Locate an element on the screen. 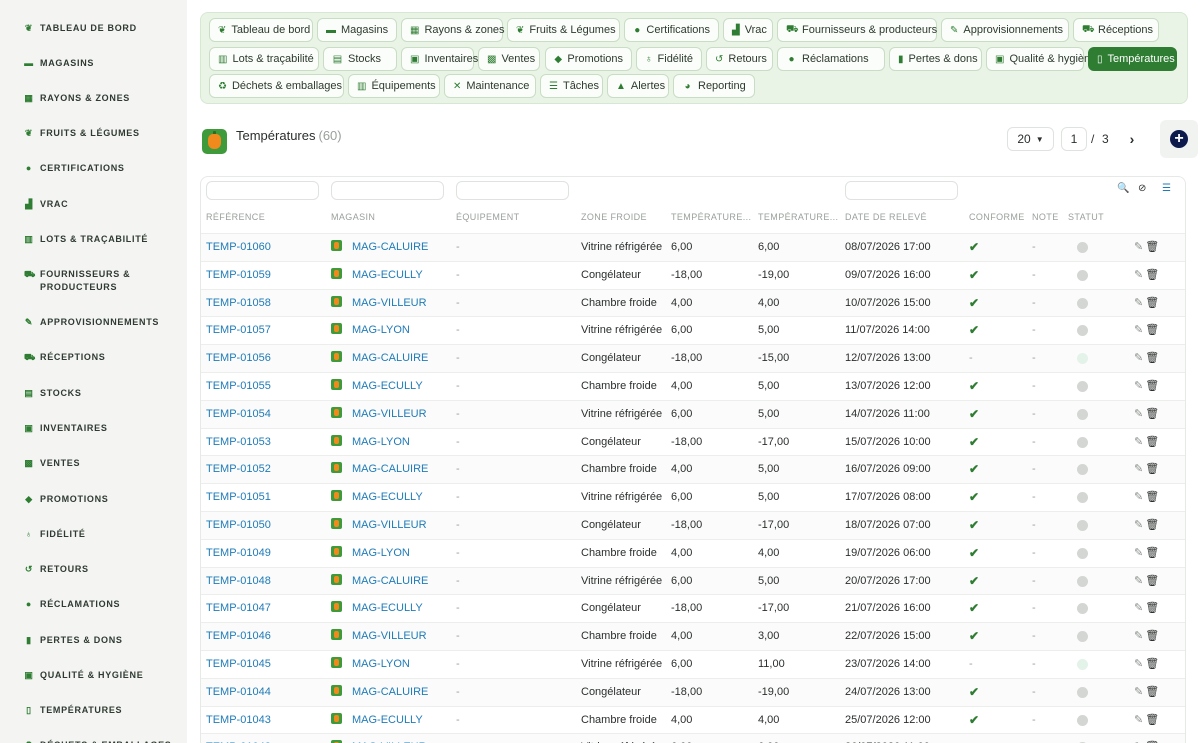 This screenshot has height=743, width=1200. reference-link: TEMP-01053 is located at coordinates (238, 442).